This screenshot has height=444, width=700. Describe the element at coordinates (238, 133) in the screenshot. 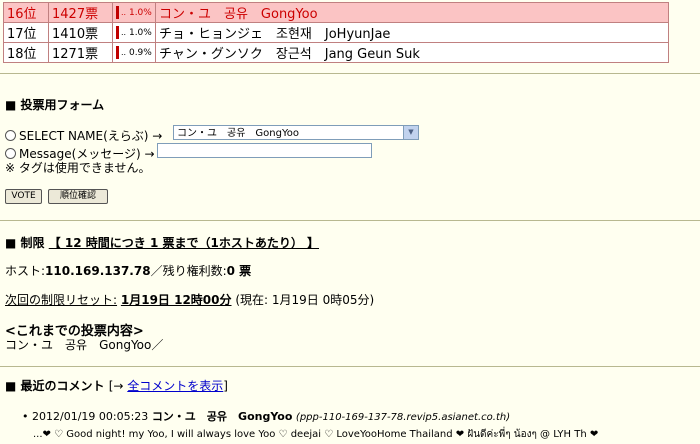

I see `name-select-value: コン・ユ 공유 GongYoo` at that location.